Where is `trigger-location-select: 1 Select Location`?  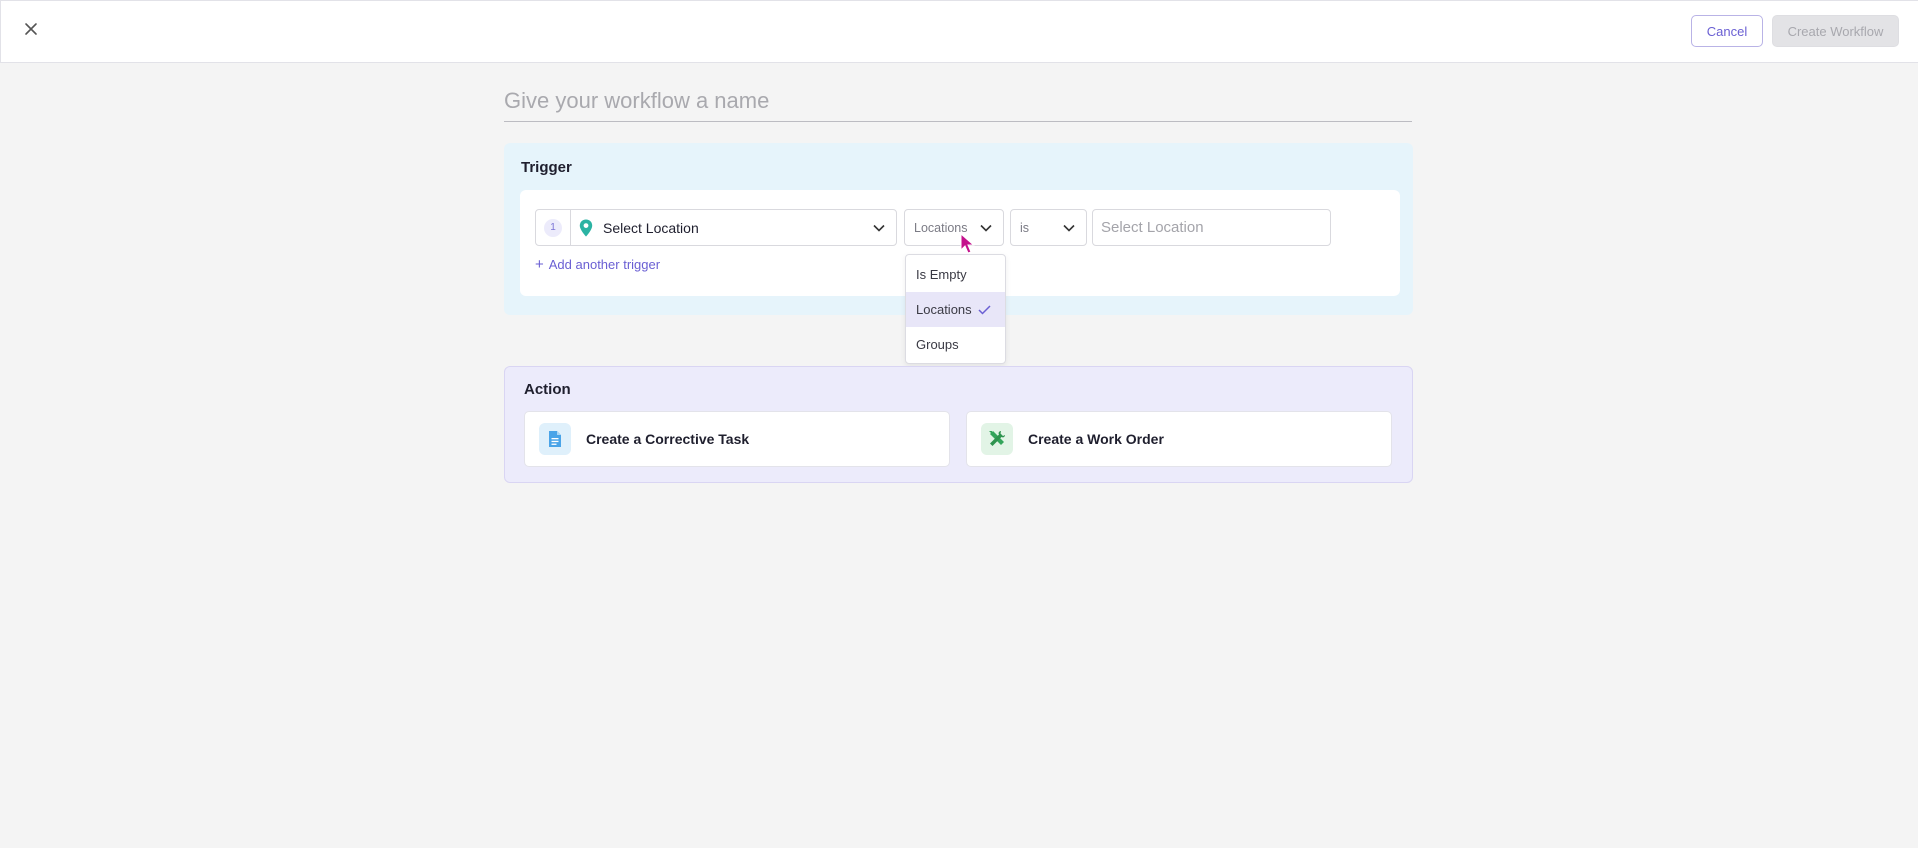 trigger-location-select: 1 Select Location is located at coordinates (716, 227).